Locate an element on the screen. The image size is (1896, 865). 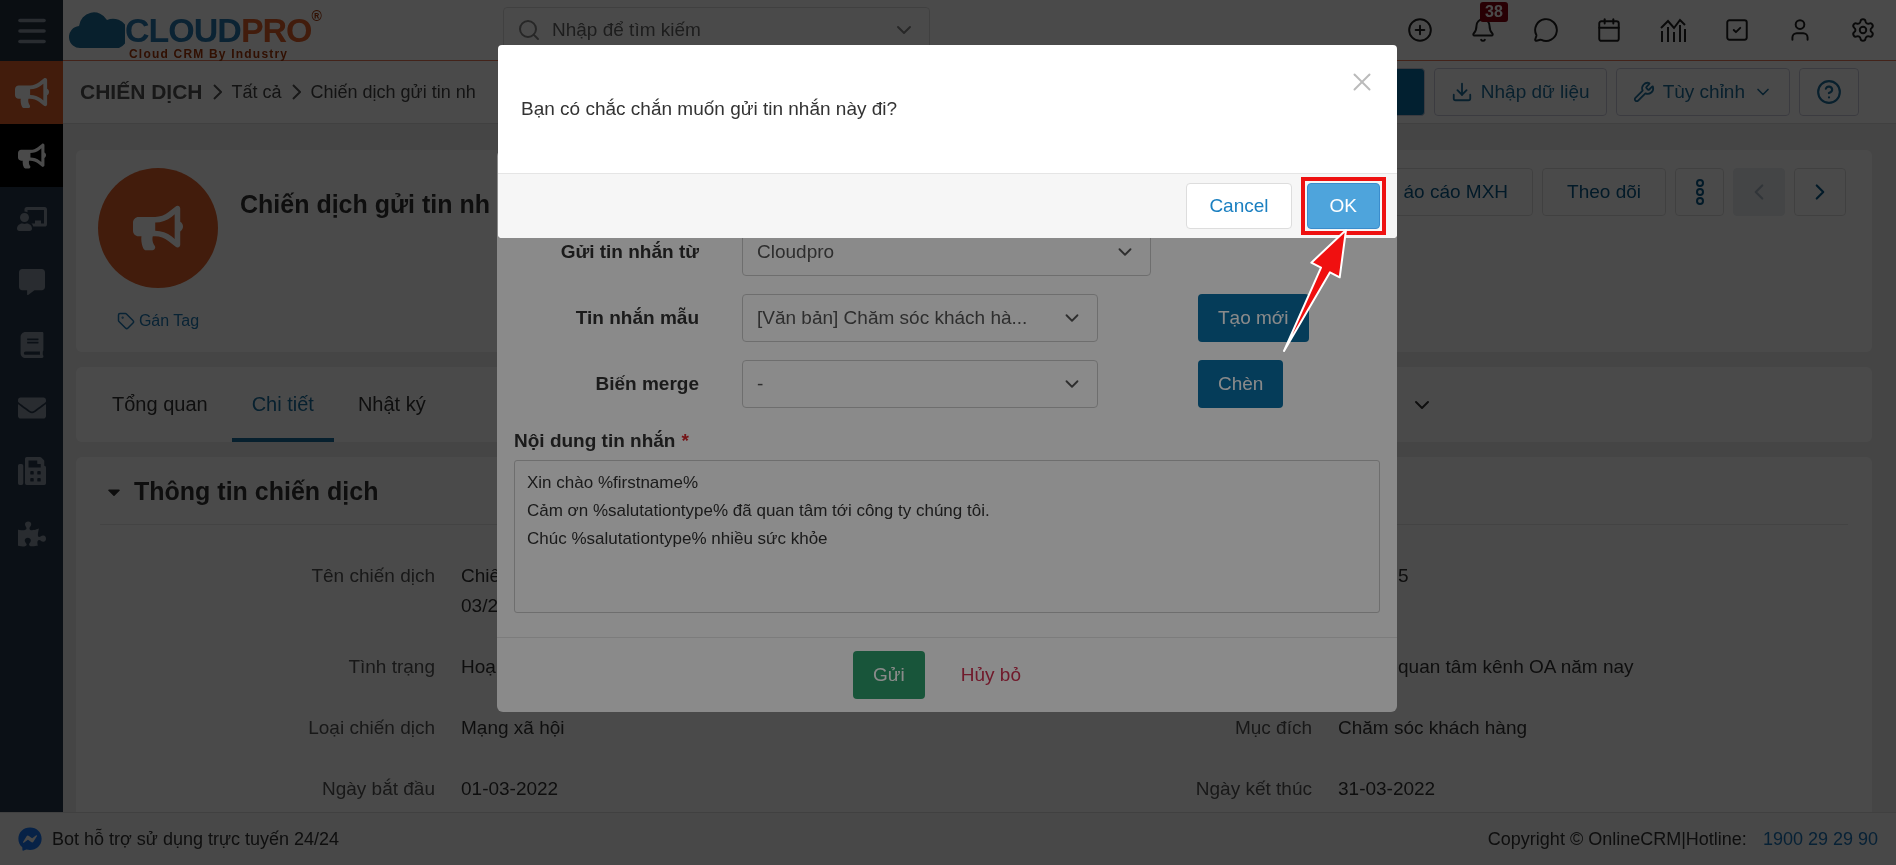
cancel-button: Cancel is located at coordinates (1239, 206).